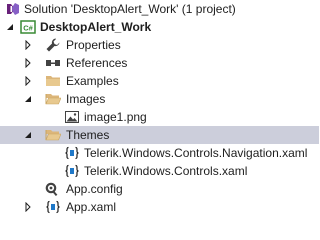 The image size is (320, 240). I want to click on tree-row-themes: Themes, so click(159, 135).